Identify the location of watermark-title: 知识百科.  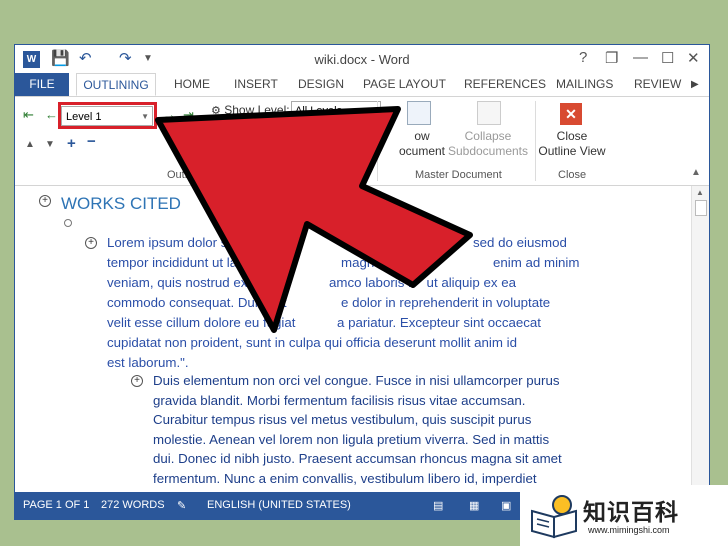
(631, 512).